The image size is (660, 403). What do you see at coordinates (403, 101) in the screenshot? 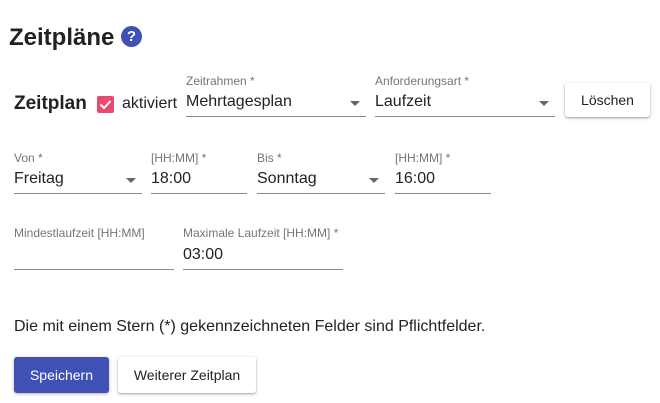
I see `request-type-value: Laufzeit` at bounding box center [403, 101].